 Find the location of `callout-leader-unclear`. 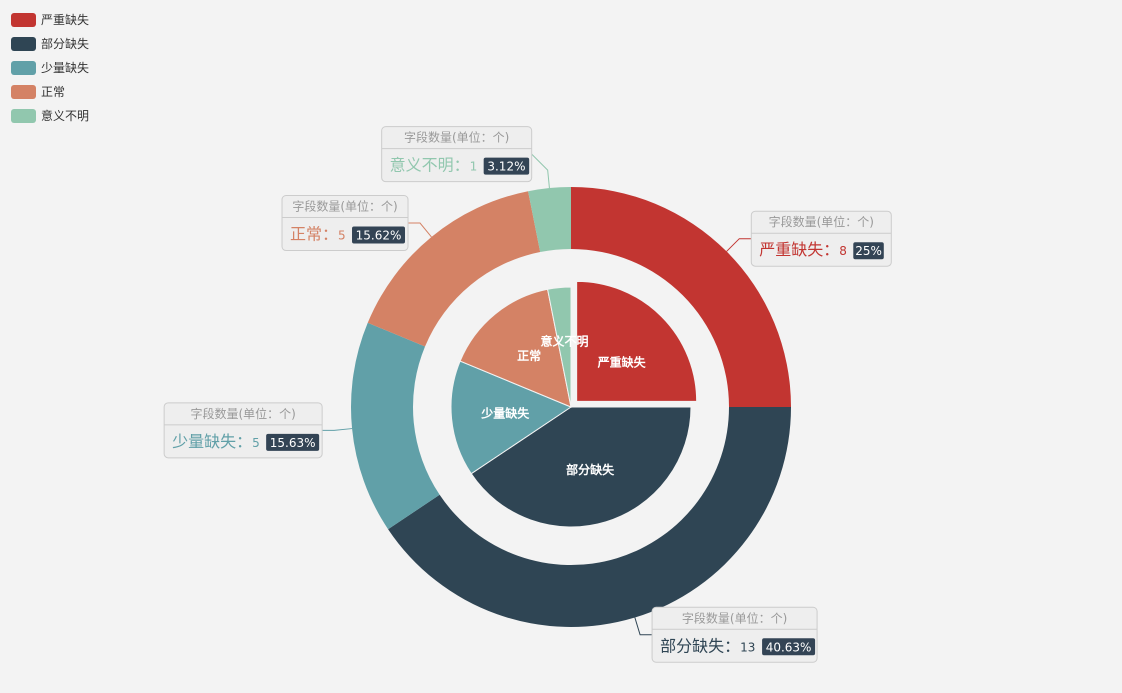

callout-leader-unclear is located at coordinates (540, 171).